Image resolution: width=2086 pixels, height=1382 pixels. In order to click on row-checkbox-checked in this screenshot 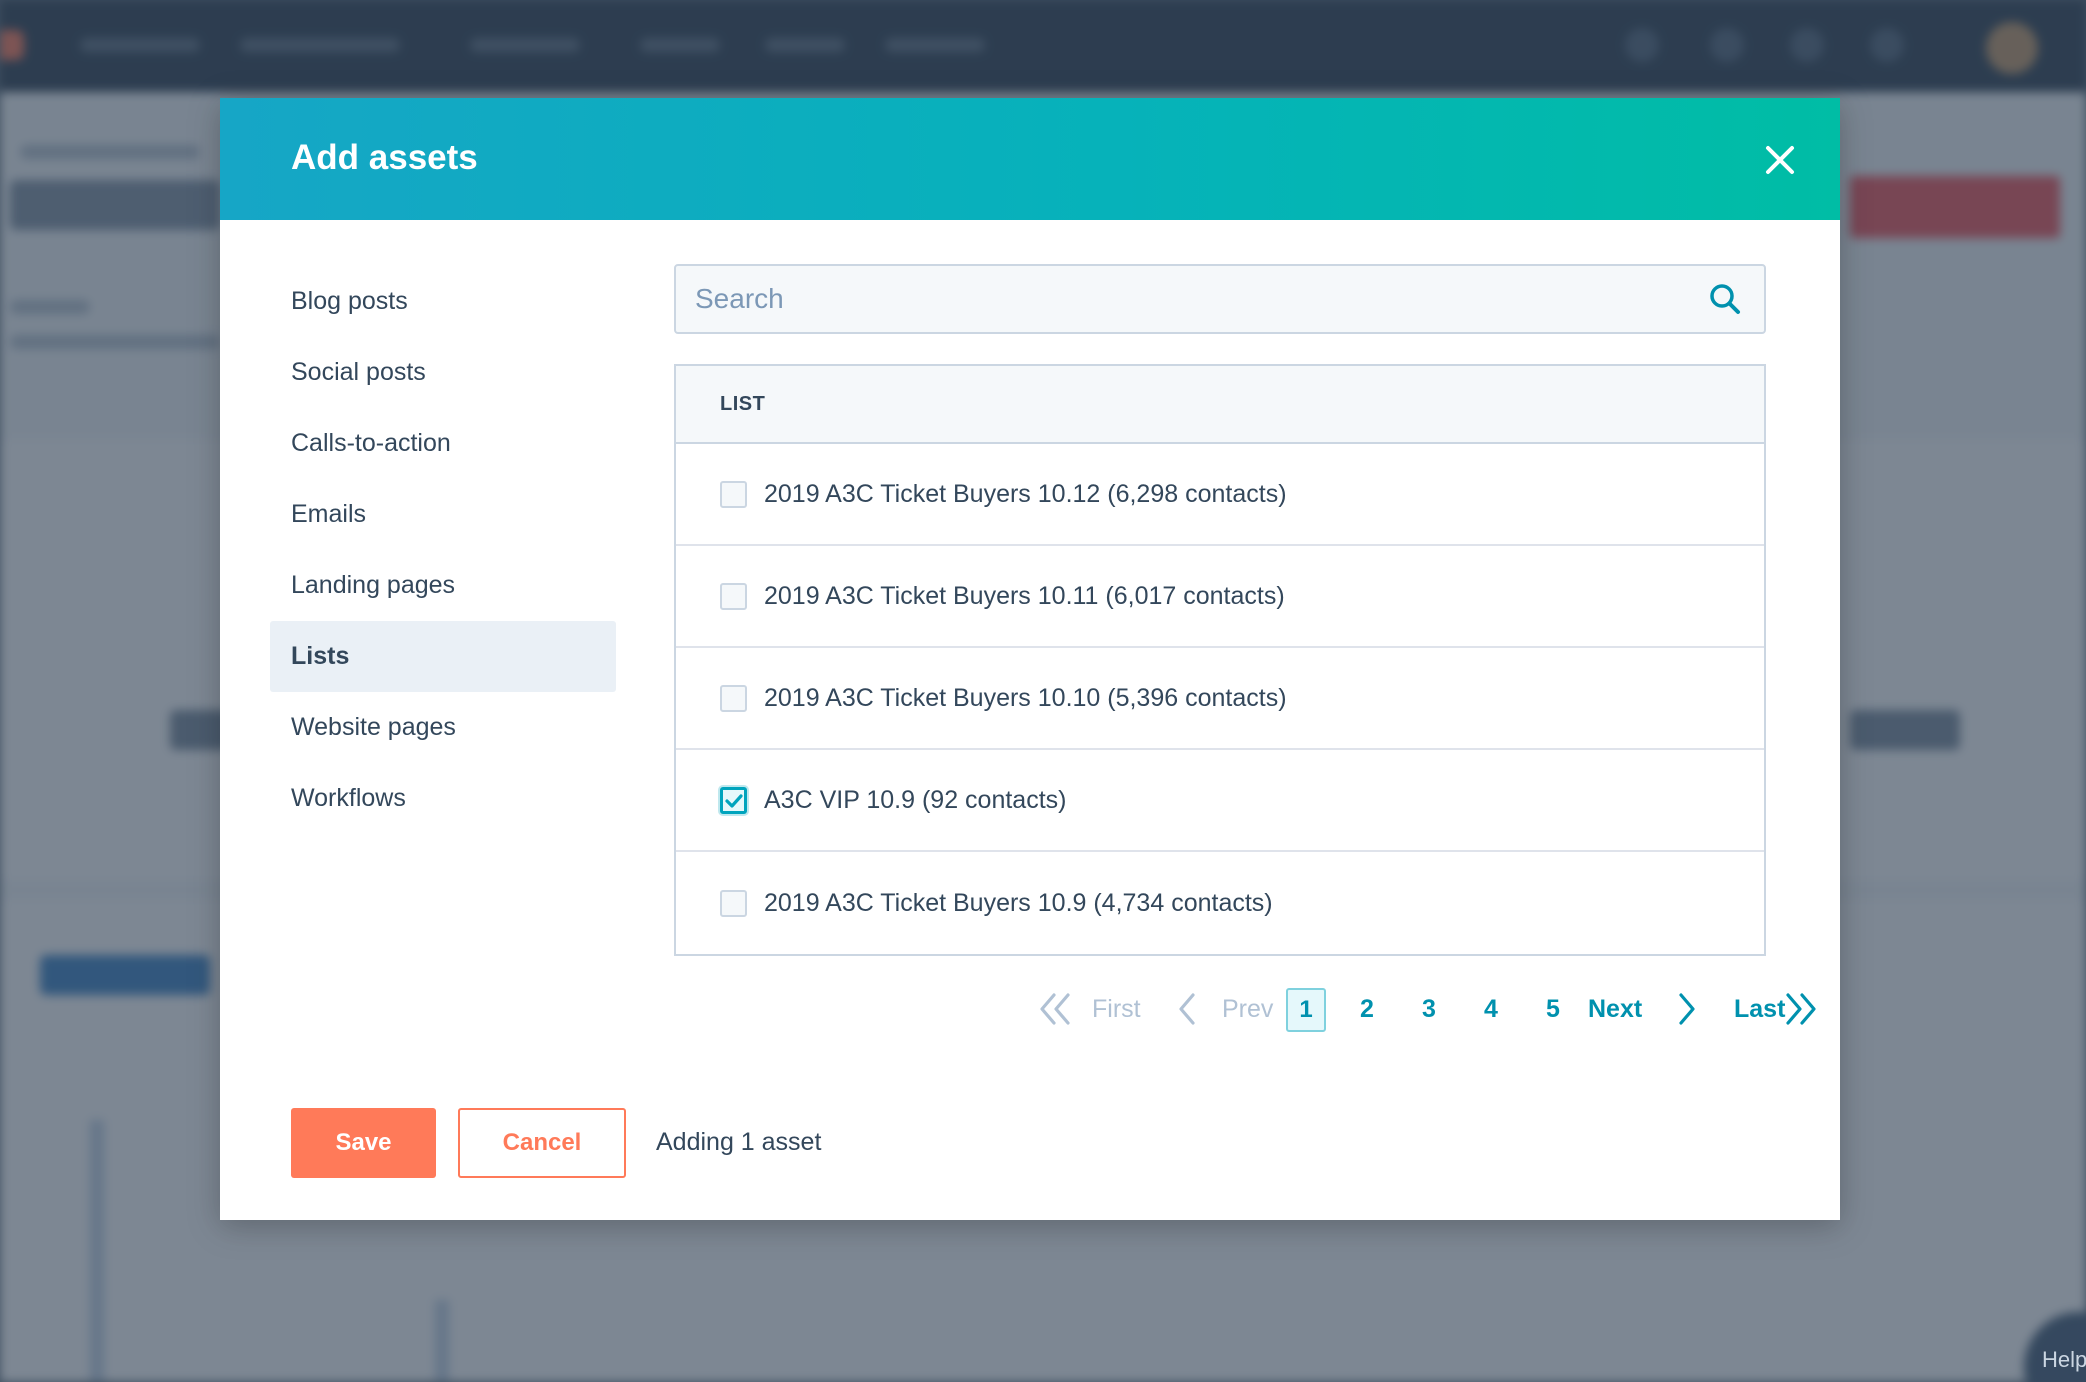, I will do `click(733, 800)`.